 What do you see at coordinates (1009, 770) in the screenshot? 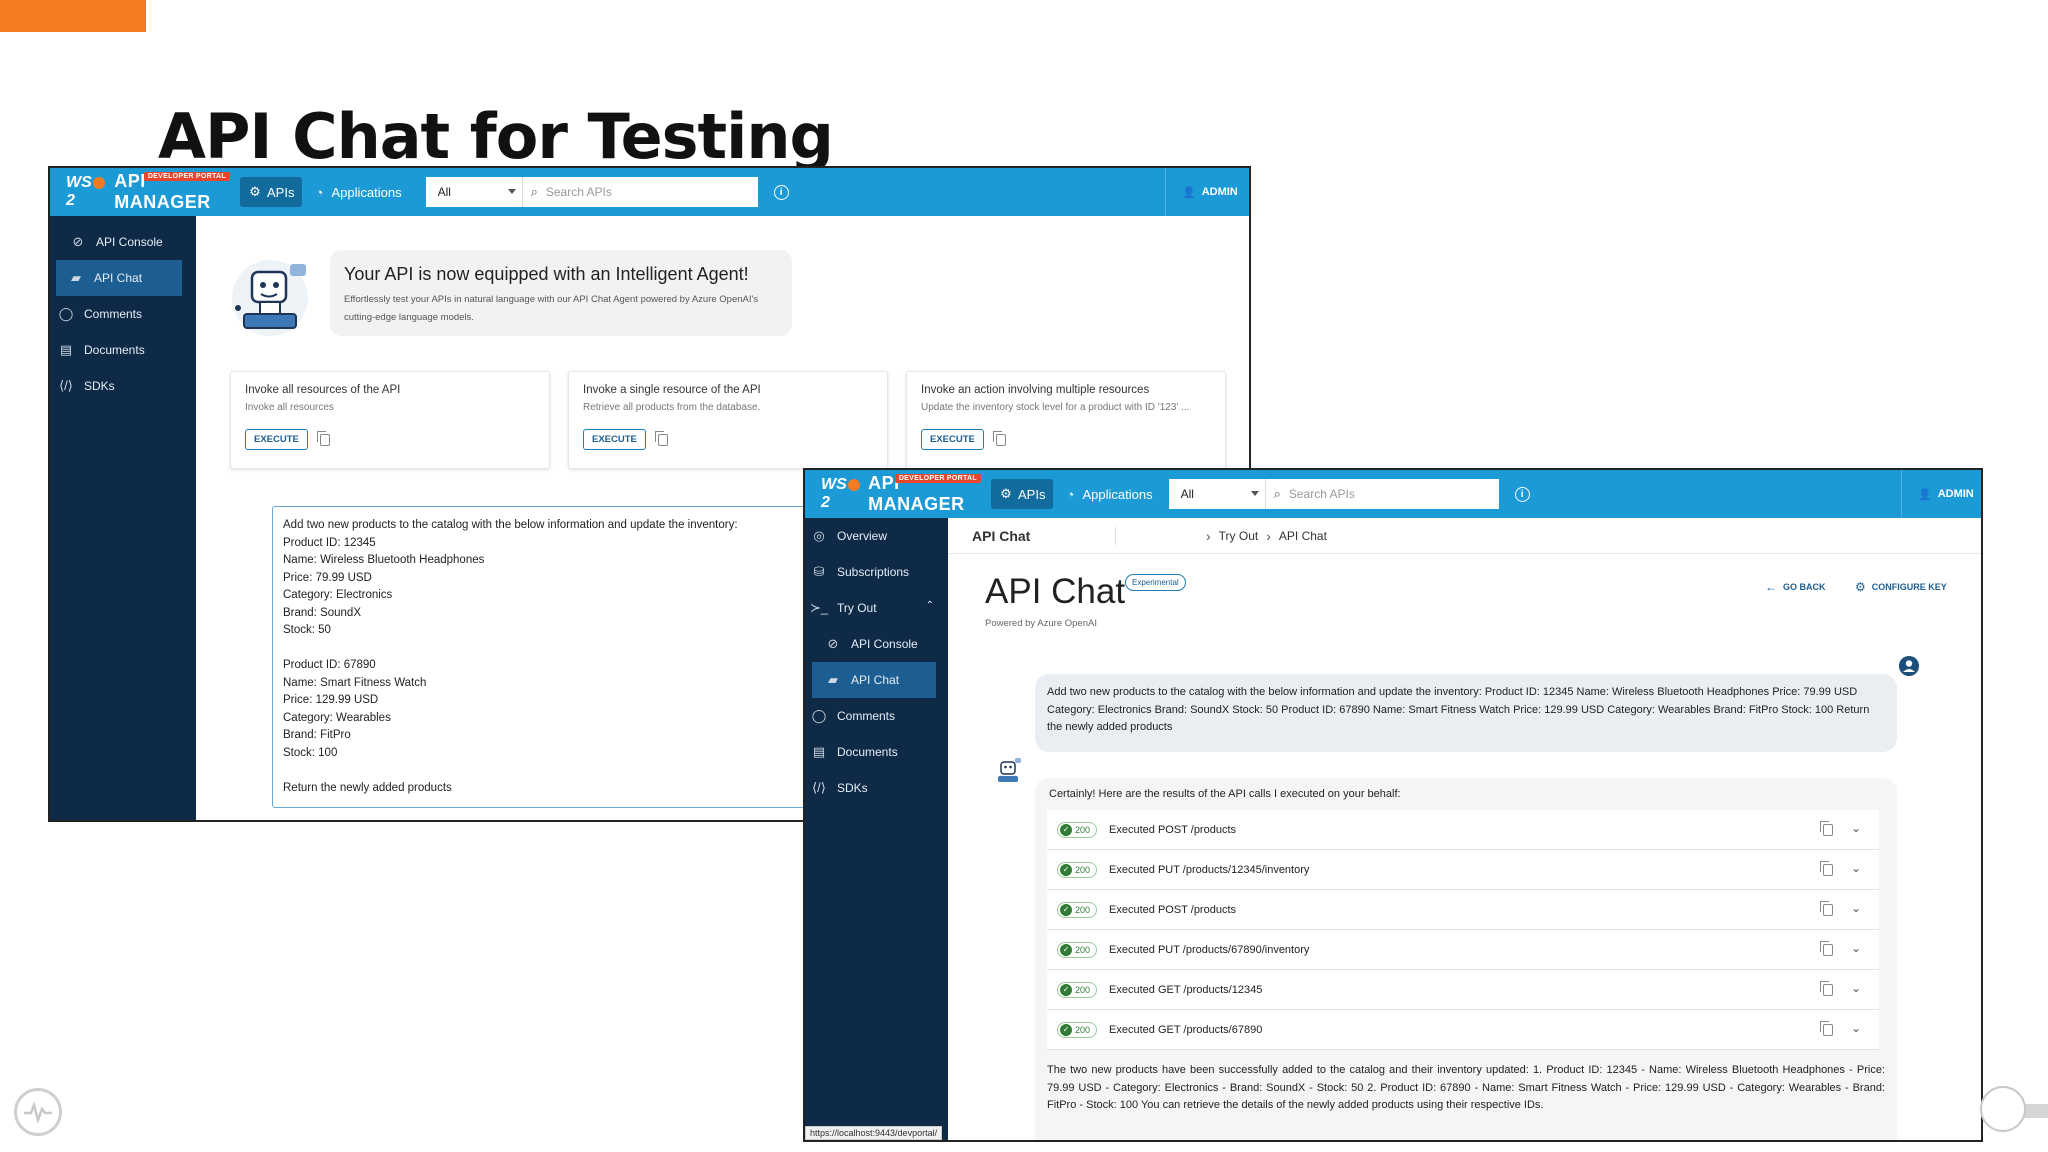
I see `robot-agent-icon` at bounding box center [1009, 770].